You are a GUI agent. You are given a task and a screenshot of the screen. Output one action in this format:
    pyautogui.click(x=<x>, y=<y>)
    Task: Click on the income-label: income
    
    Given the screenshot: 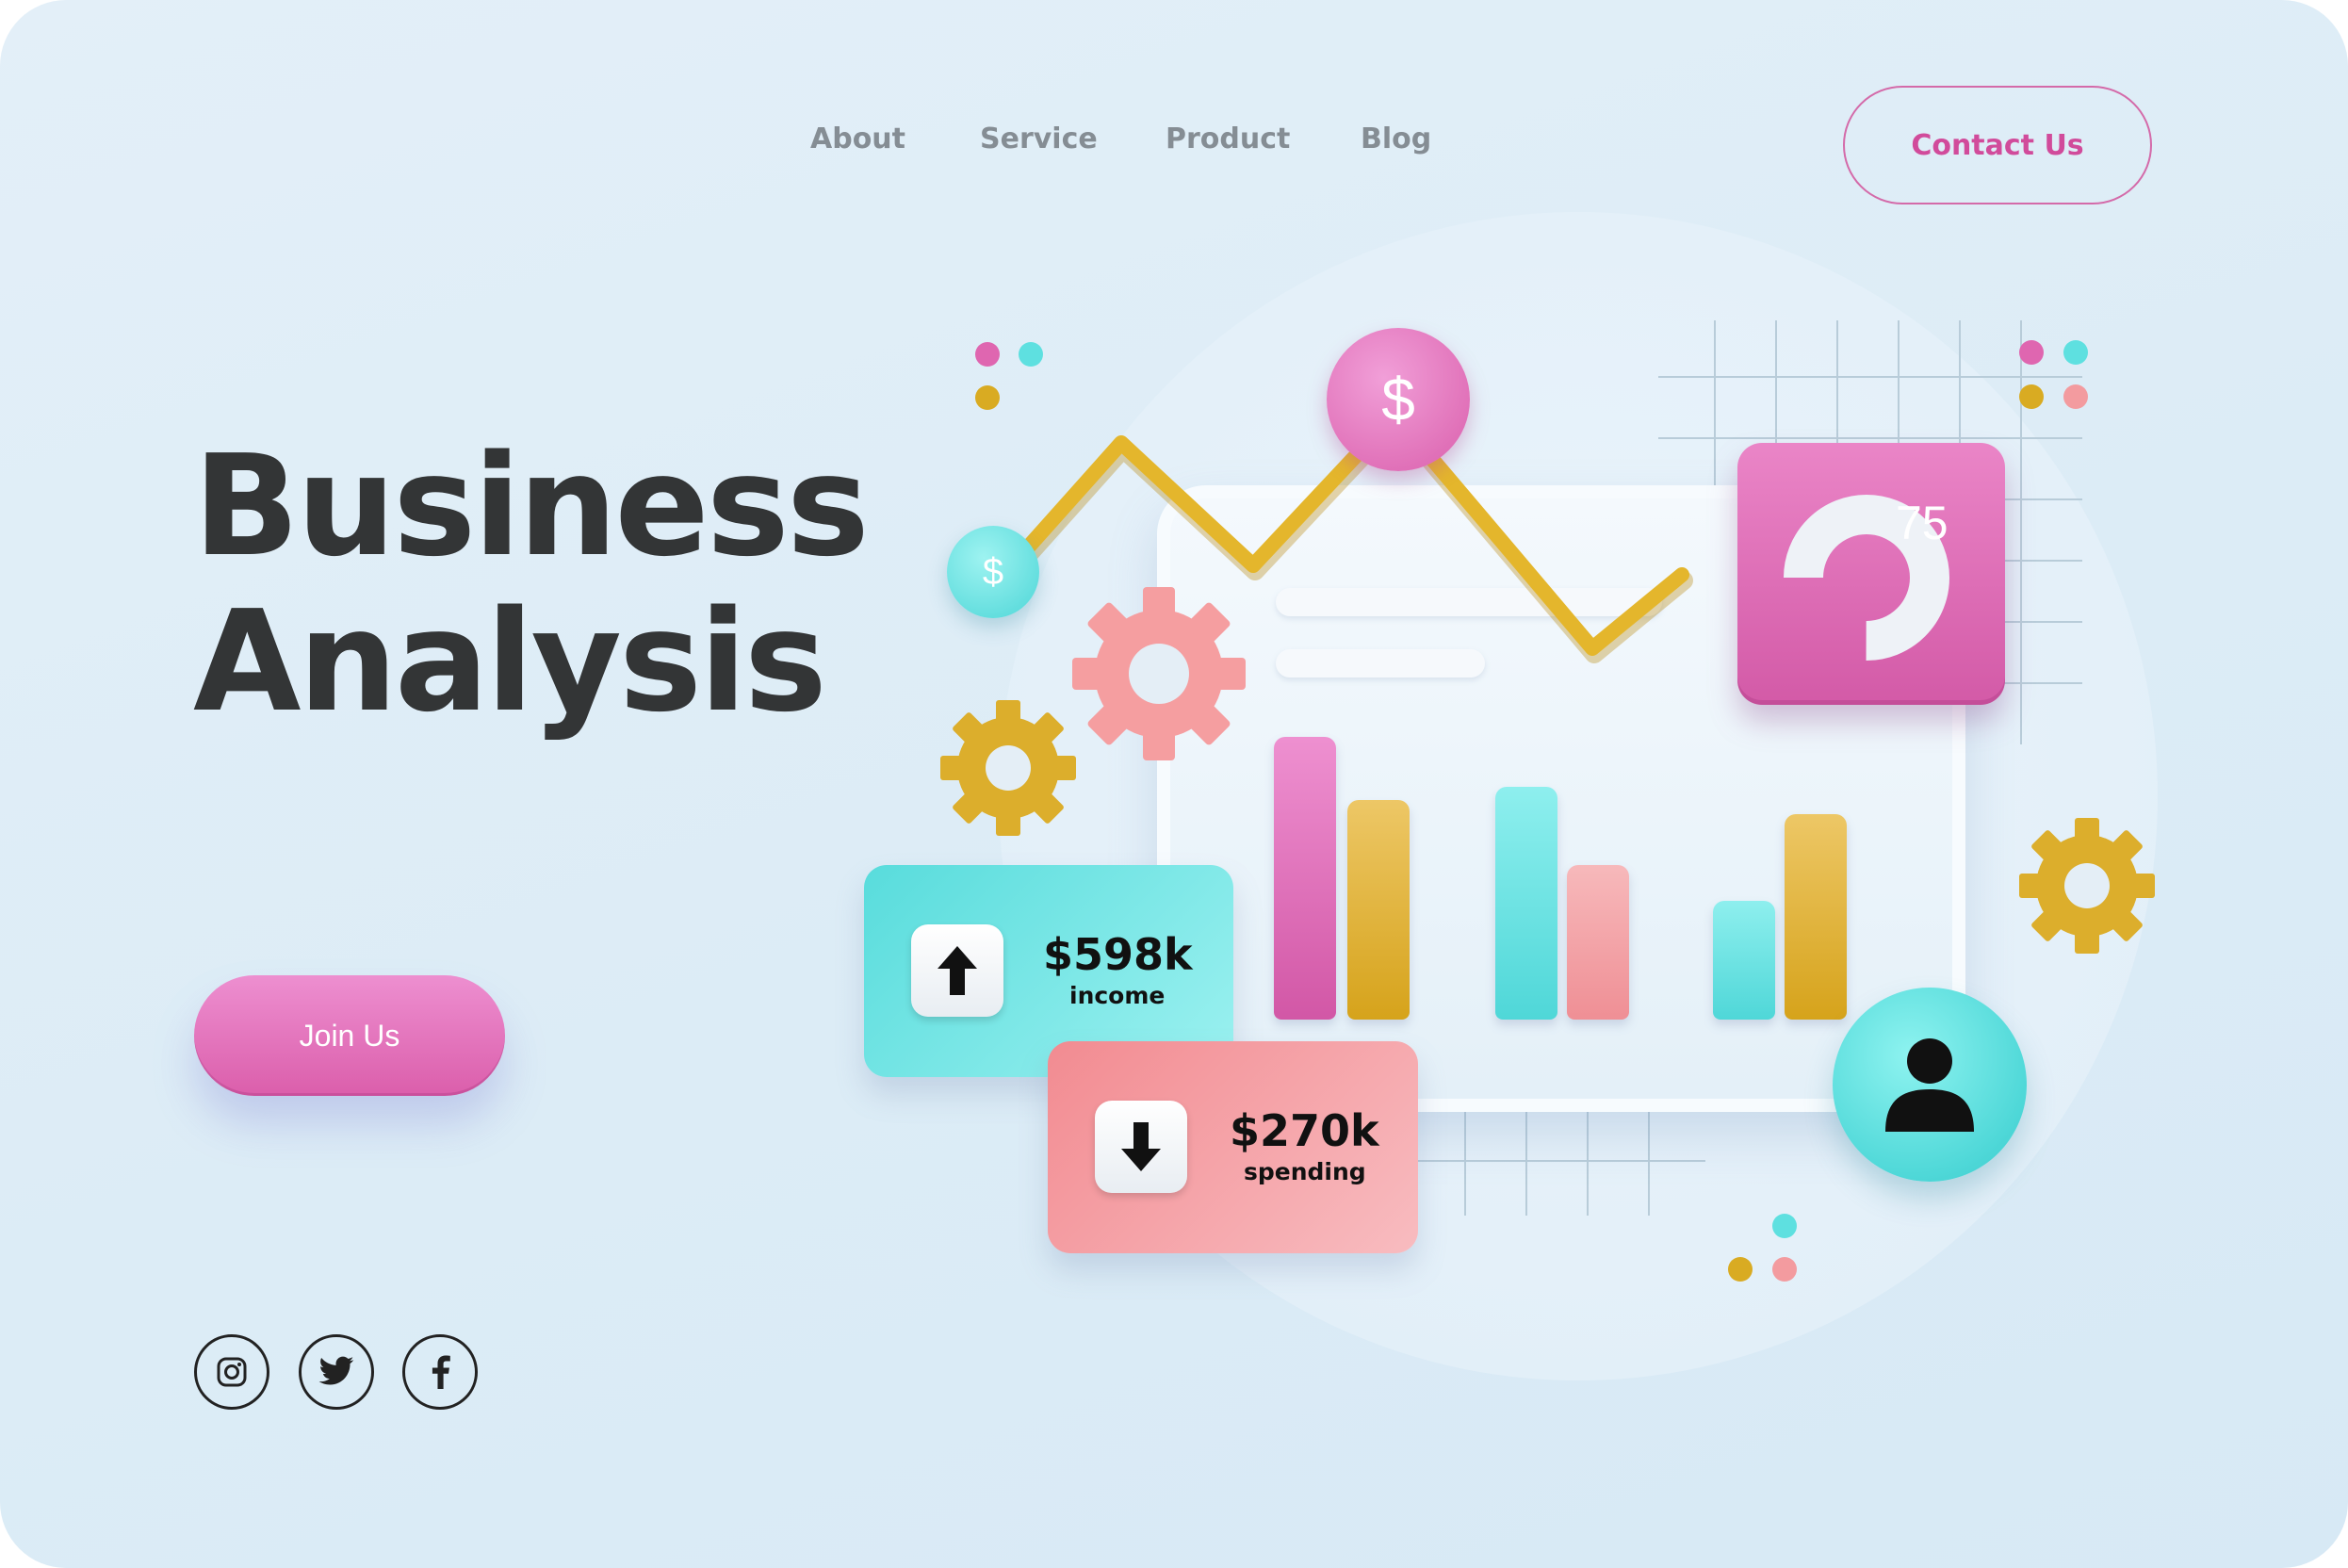 What is the action you would take?
    pyautogui.click(x=1117, y=996)
    